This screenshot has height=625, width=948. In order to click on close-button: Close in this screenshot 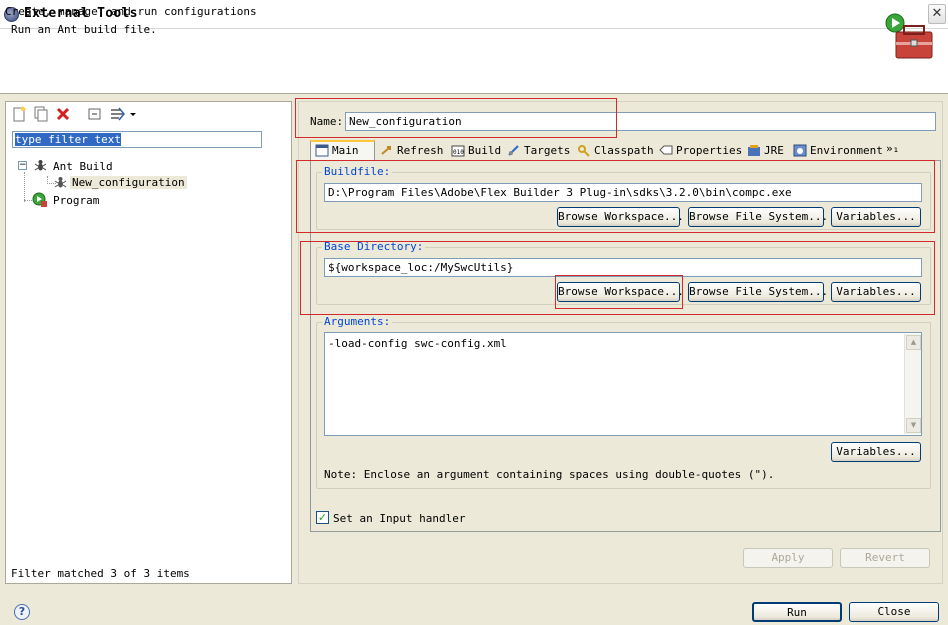, I will do `click(894, 612)`.